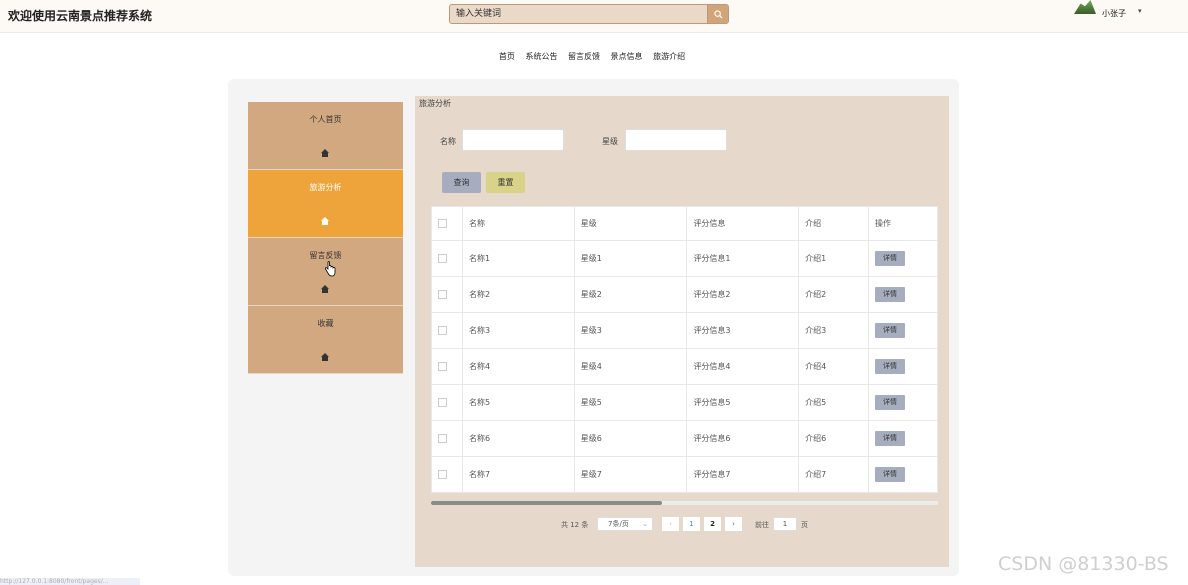 Image resolution: width=1188 pixels, height=585 pixels. Describe the element at coordinates (546, 503) in the screenshot. I see `scrollbar-thumb` at that location.